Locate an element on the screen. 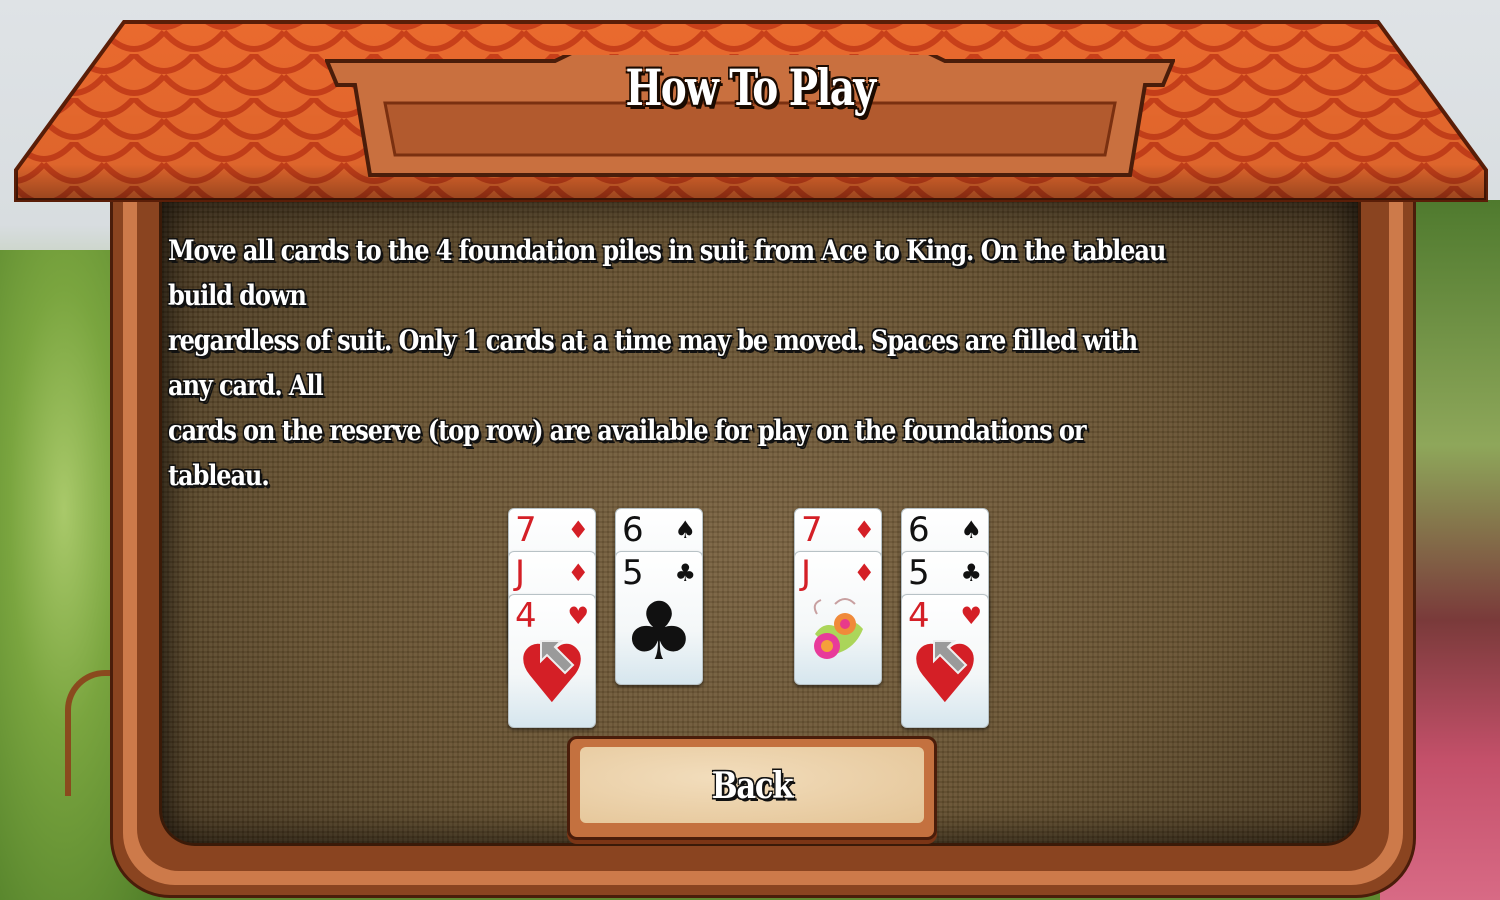 The image size is (1500, 900). back-button-label: Back is located at coordinates (752, 786).